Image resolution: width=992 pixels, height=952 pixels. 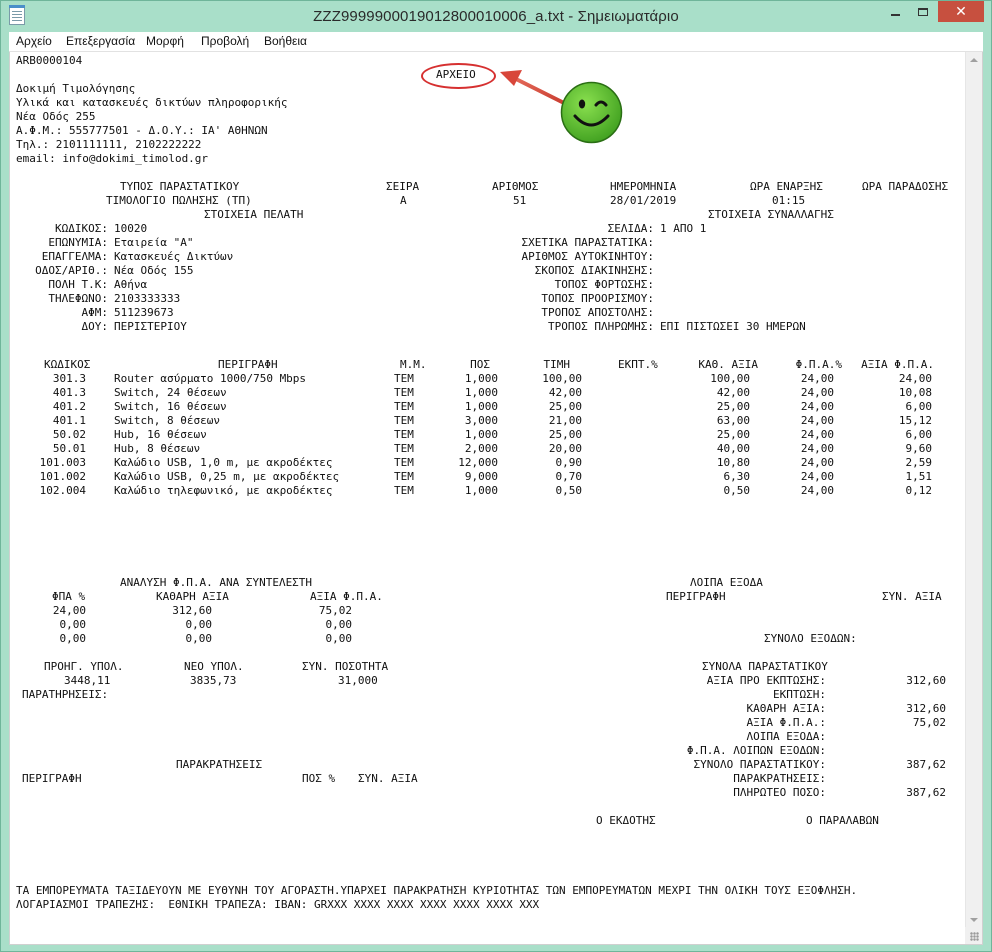 I want to click on vat-col-net: ΚΑΘΑΡΗ ΑΞΙΑ, so click(x=192, y=596).